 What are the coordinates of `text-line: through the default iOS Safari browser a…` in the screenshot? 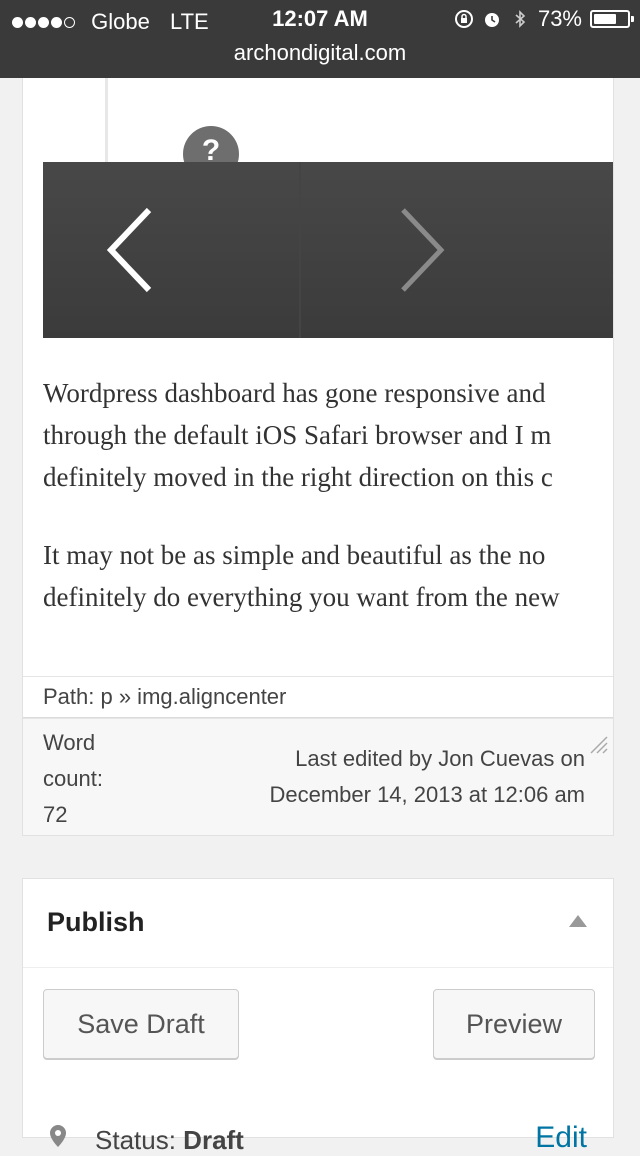 It's located at (297, 435).